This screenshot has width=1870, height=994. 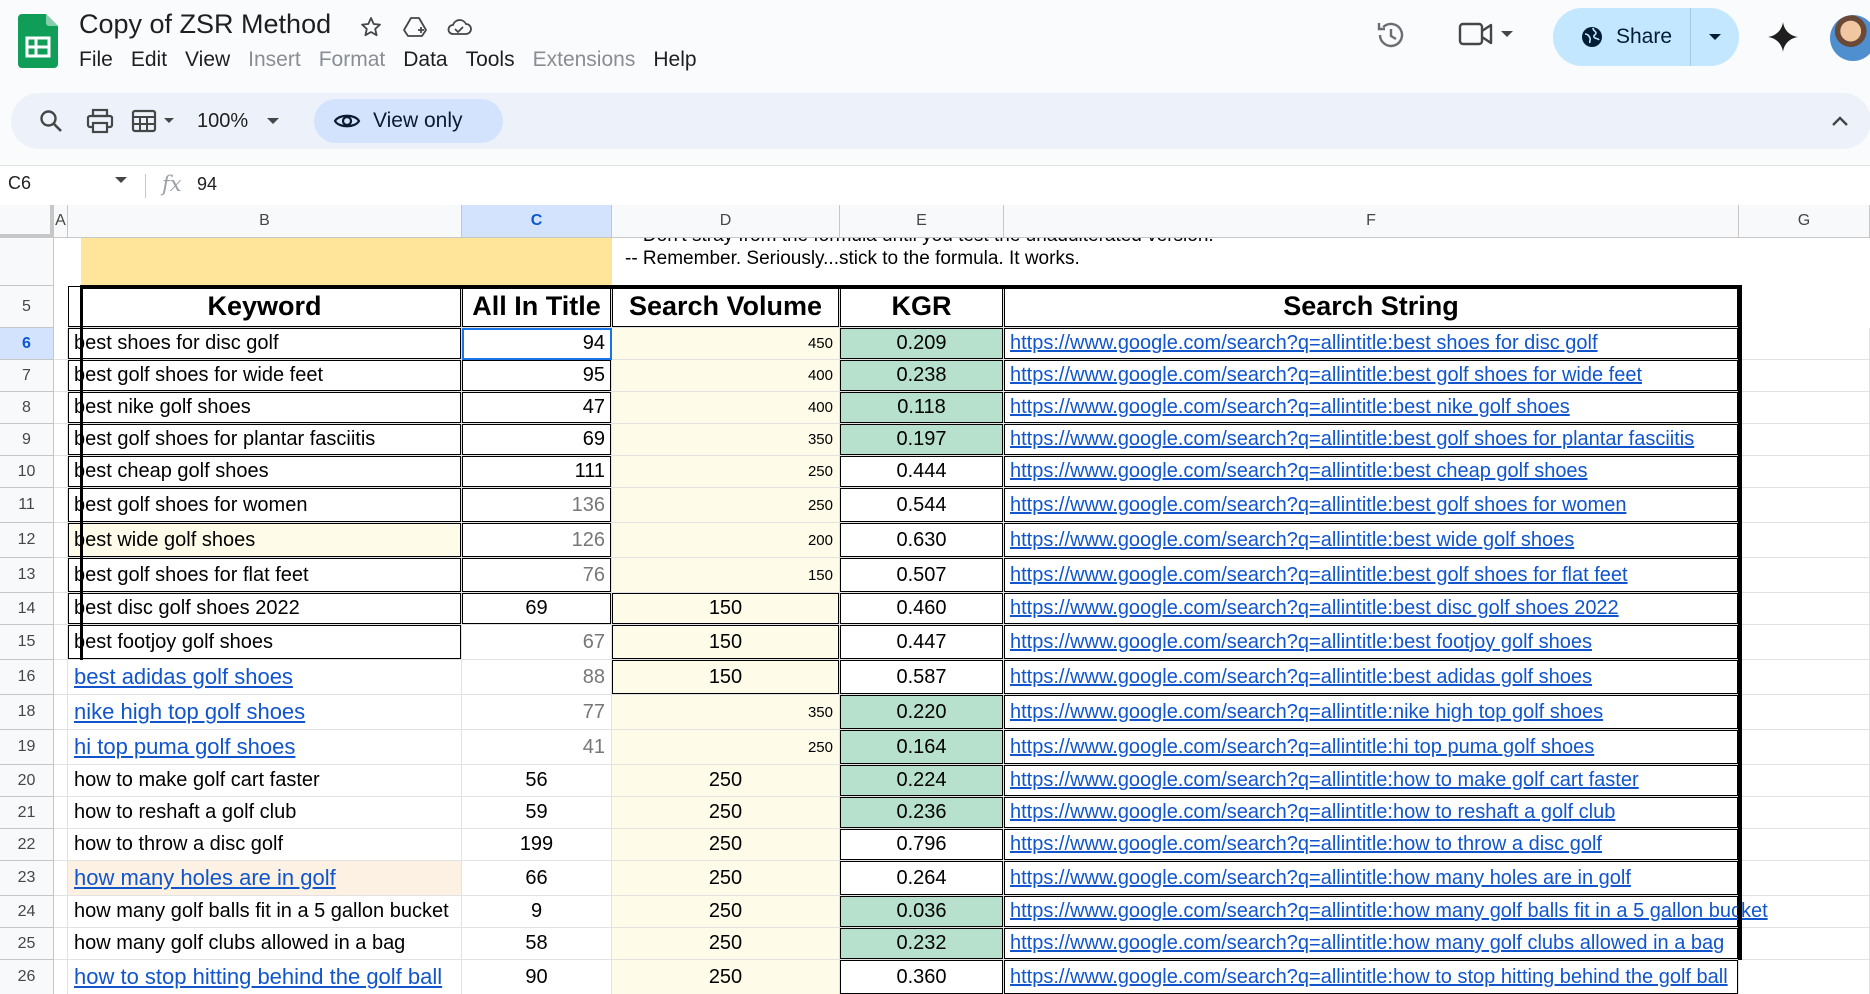 I want to click on kgr-cell: 0.544, so click(x=922, y=505).